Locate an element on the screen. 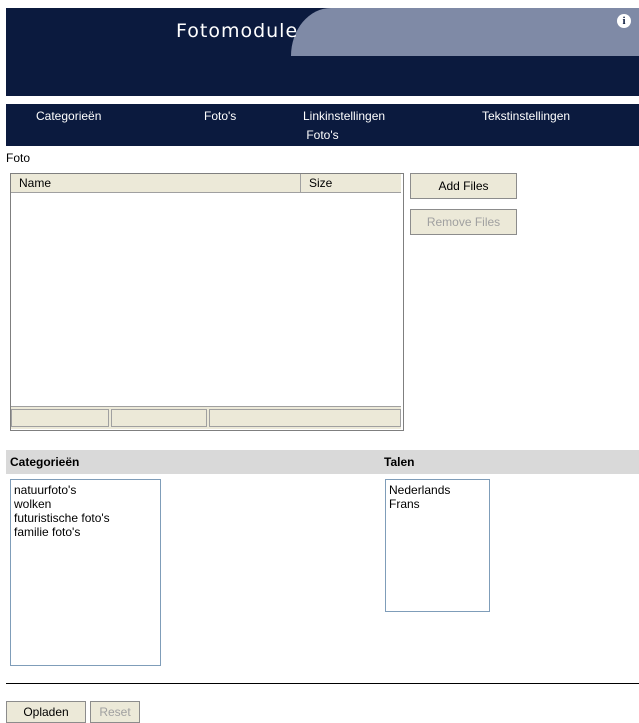 The height and width of the screenshot is (723, 639). file-list-header: Name Size is located at coordinates (206, 183).